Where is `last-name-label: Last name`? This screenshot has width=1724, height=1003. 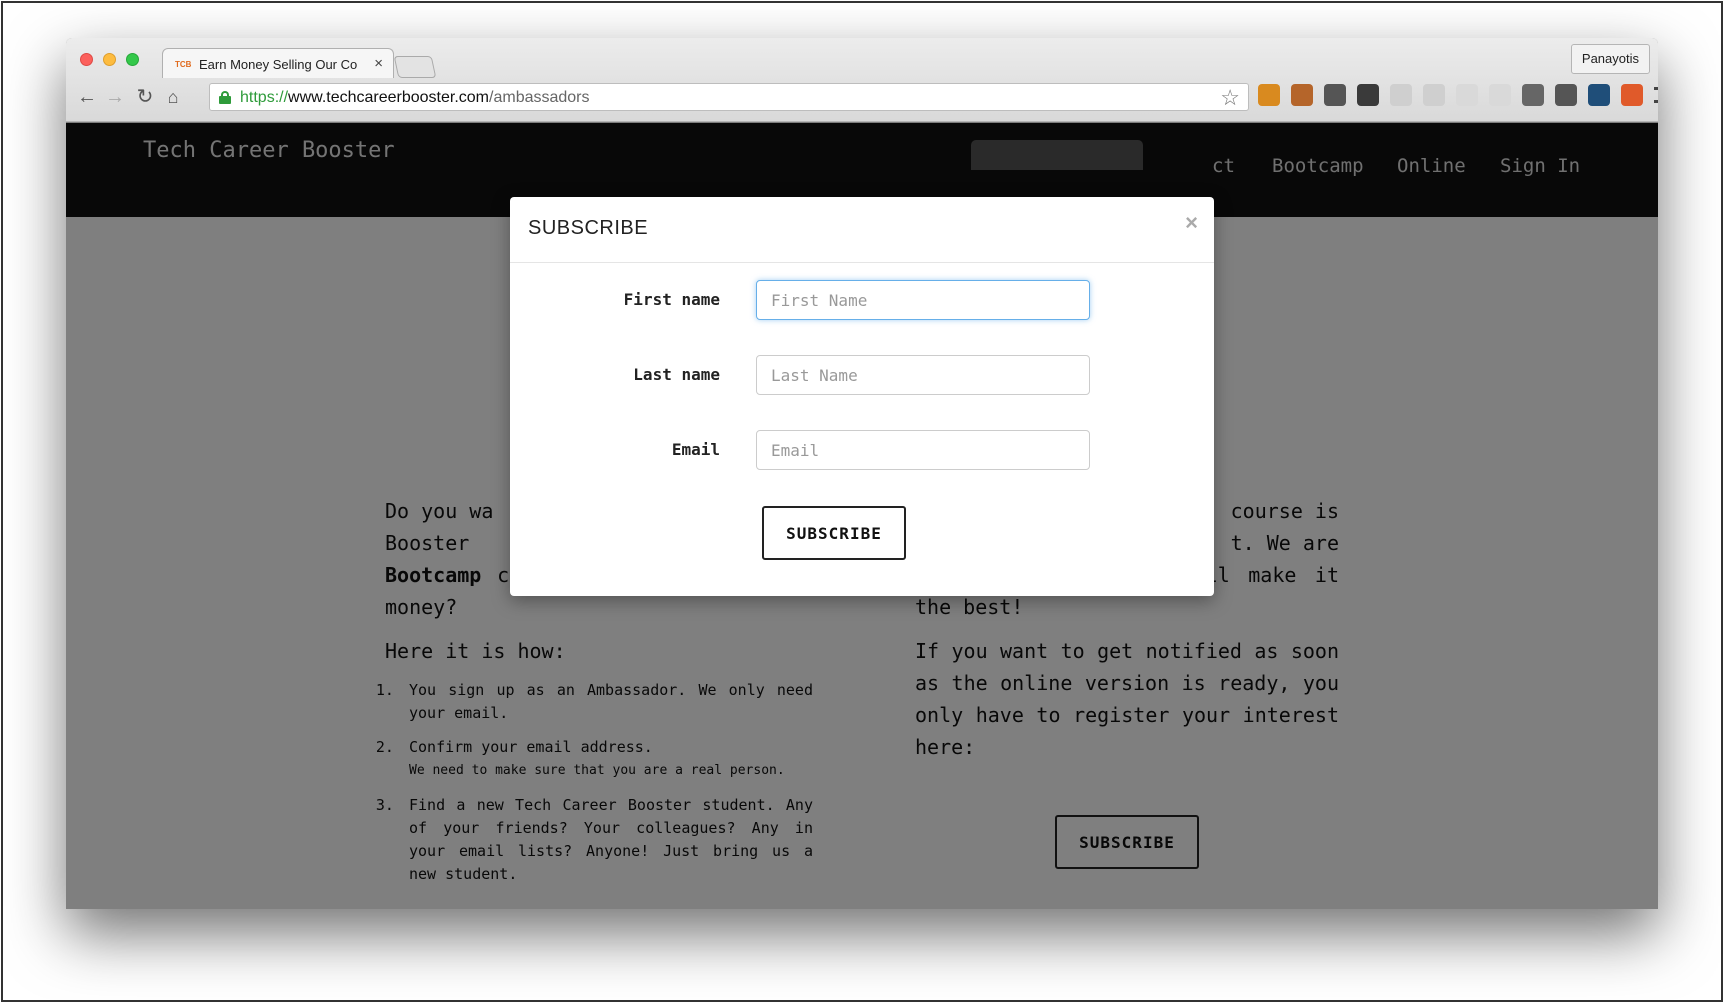
last-name-label: Last name is located at coordinates (676, 374).